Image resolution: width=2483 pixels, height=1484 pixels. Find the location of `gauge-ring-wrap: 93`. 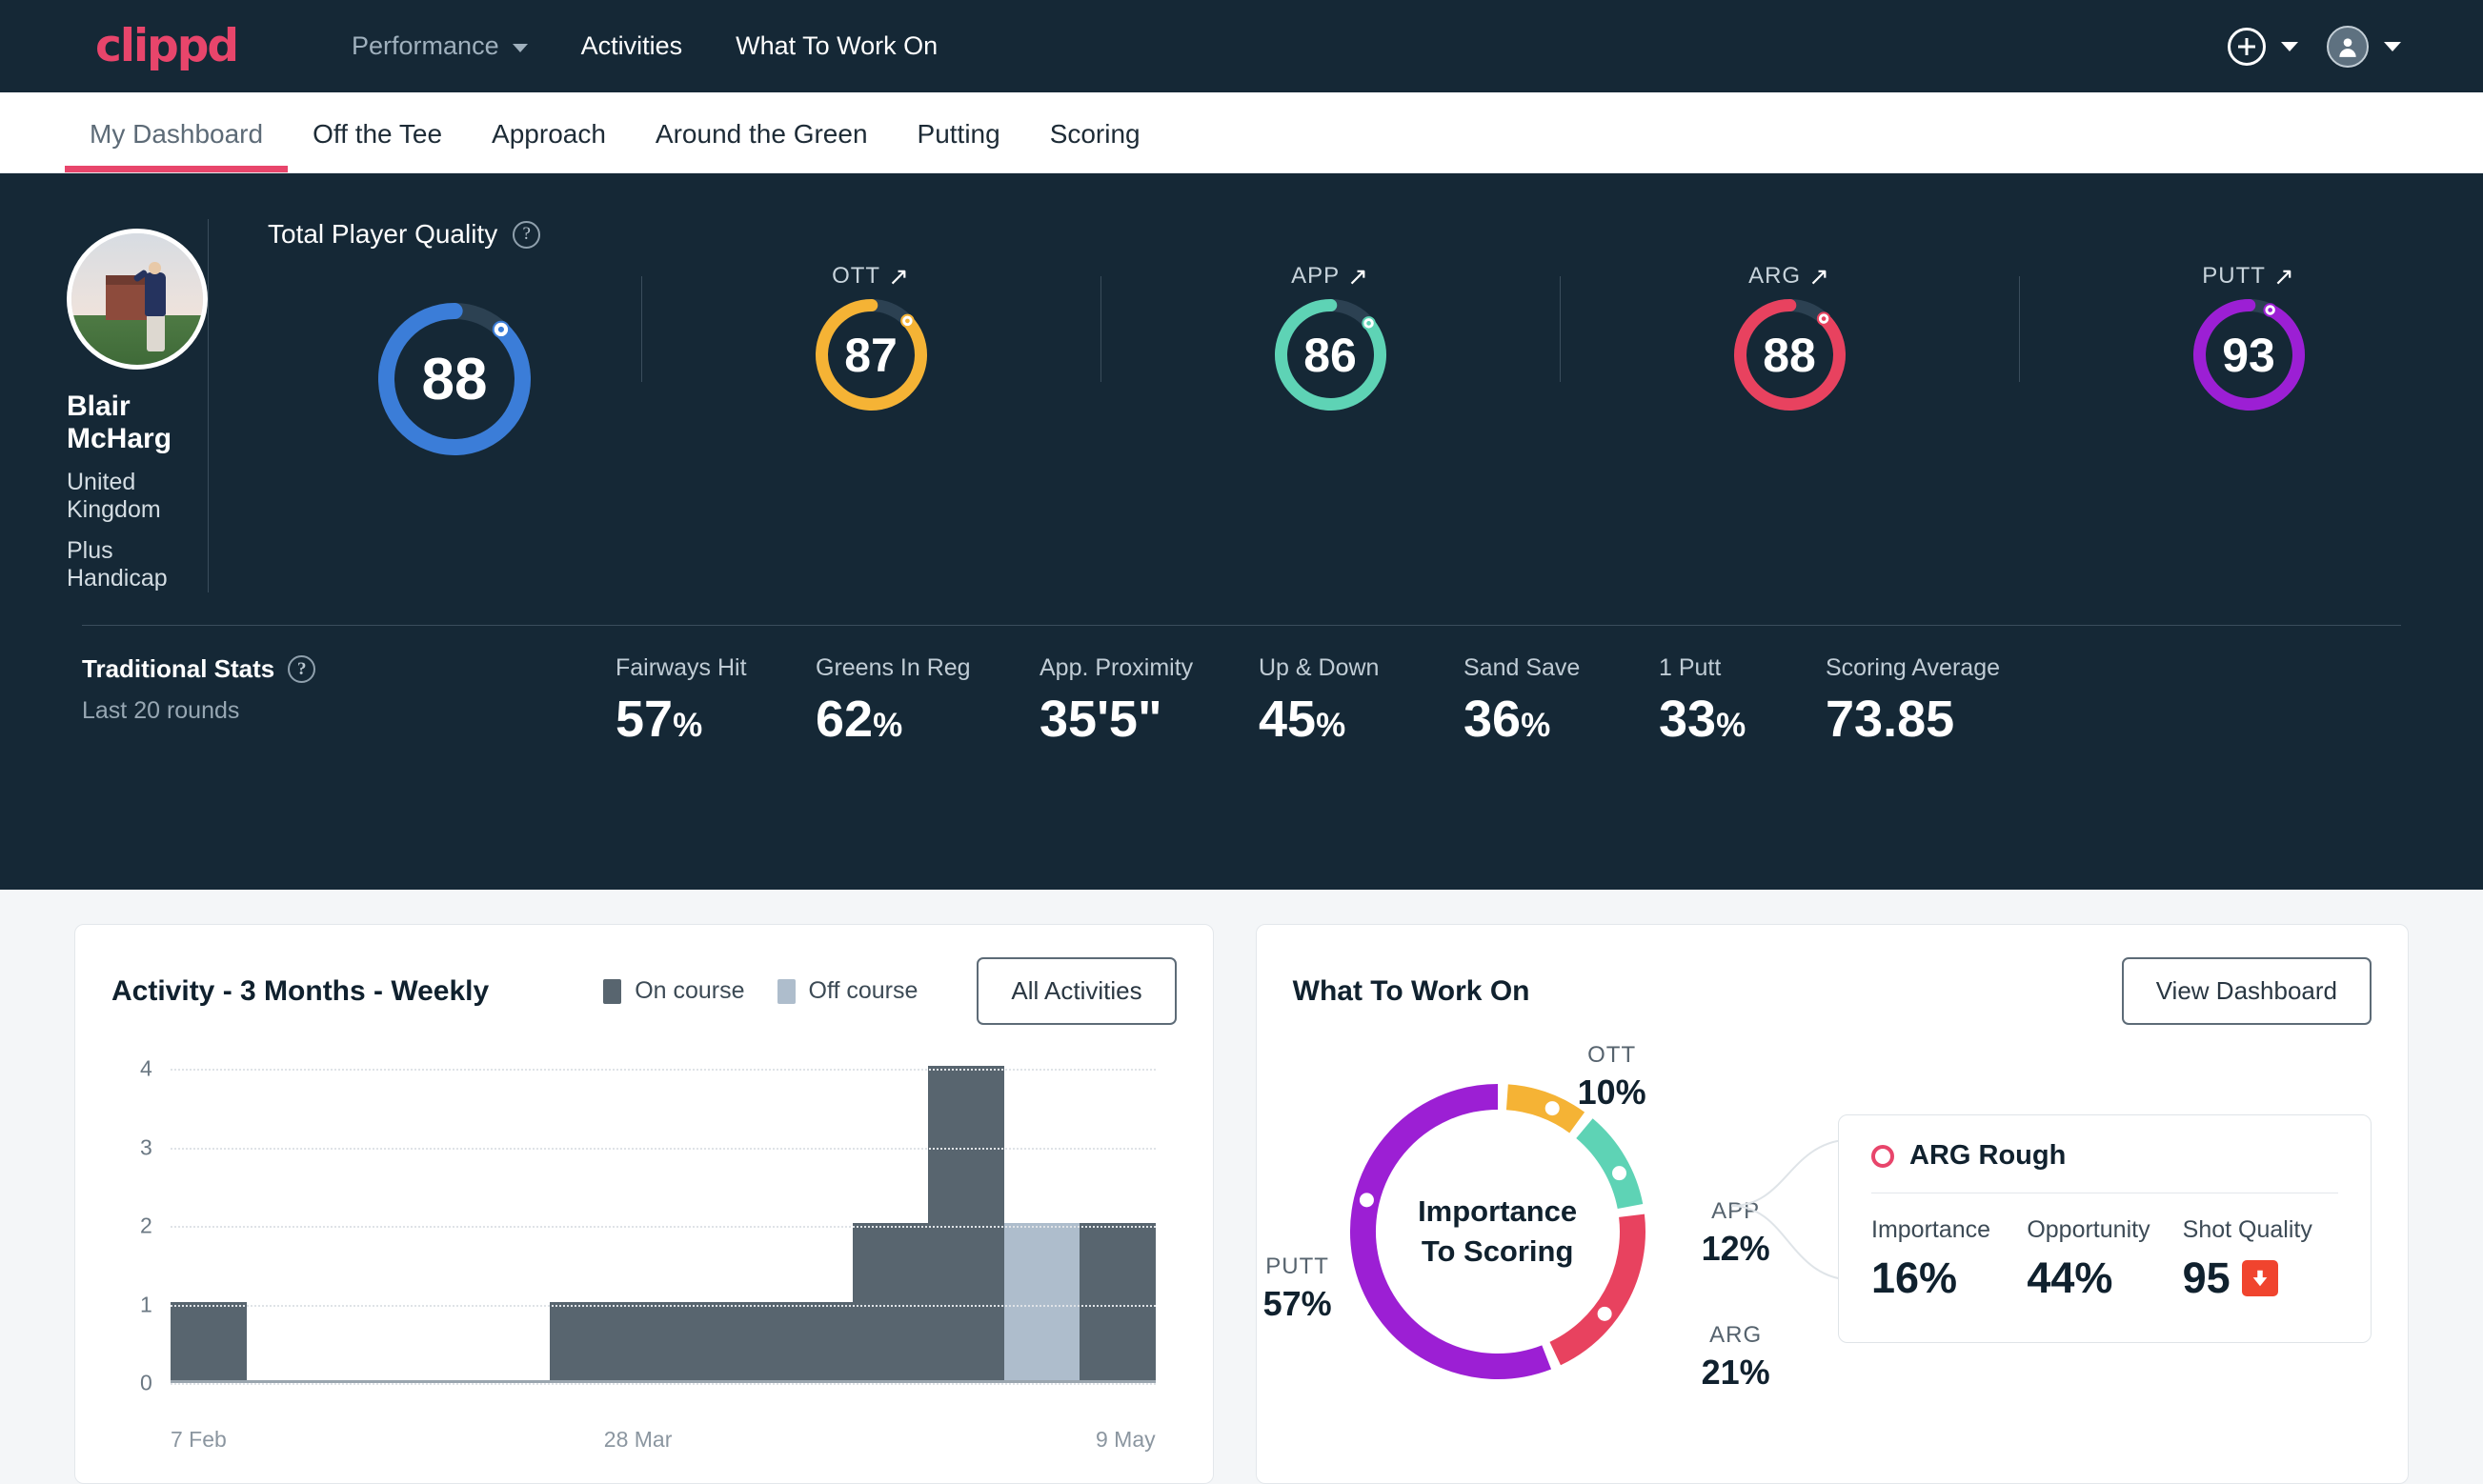

gauge-ring-wrap: 93 is located at coordinates (2248, 355).